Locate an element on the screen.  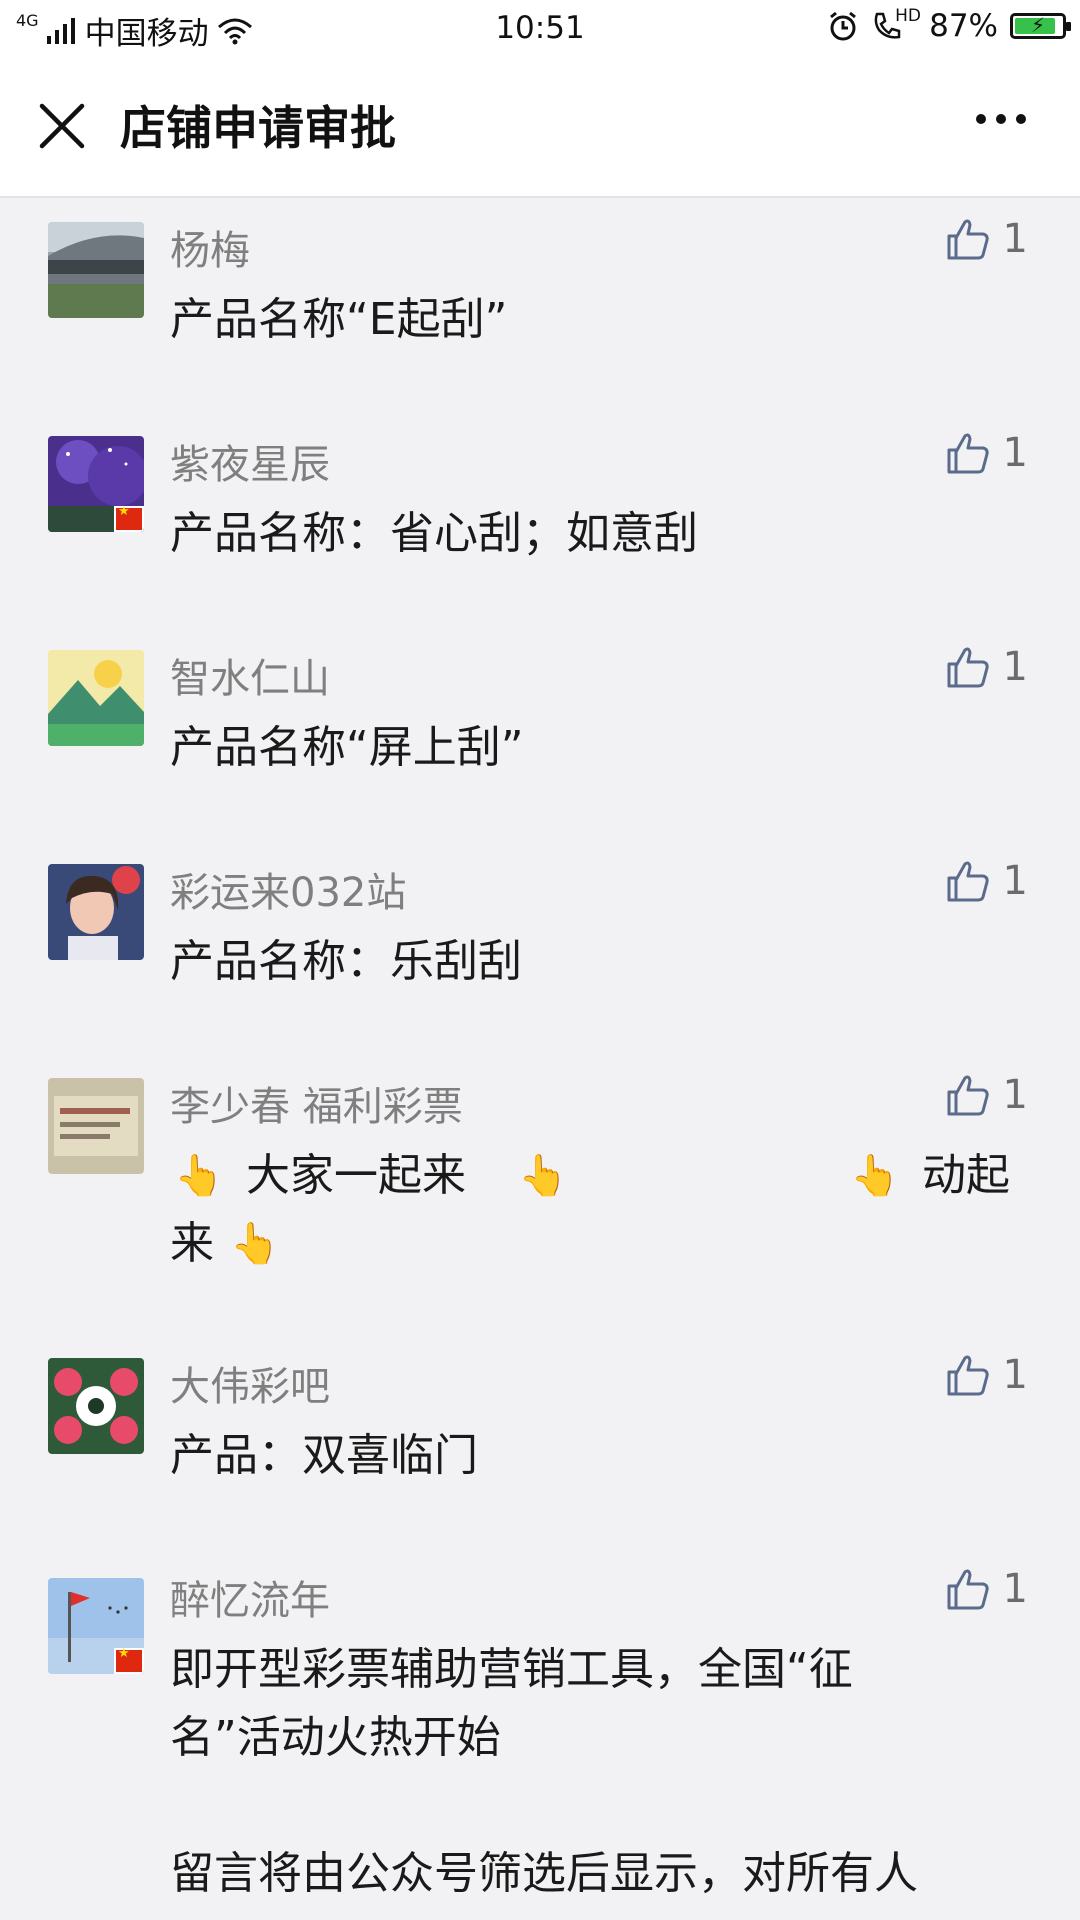
comment-line: 产品名称：省心刮；如意刮 is located at coordinates (434, 533).